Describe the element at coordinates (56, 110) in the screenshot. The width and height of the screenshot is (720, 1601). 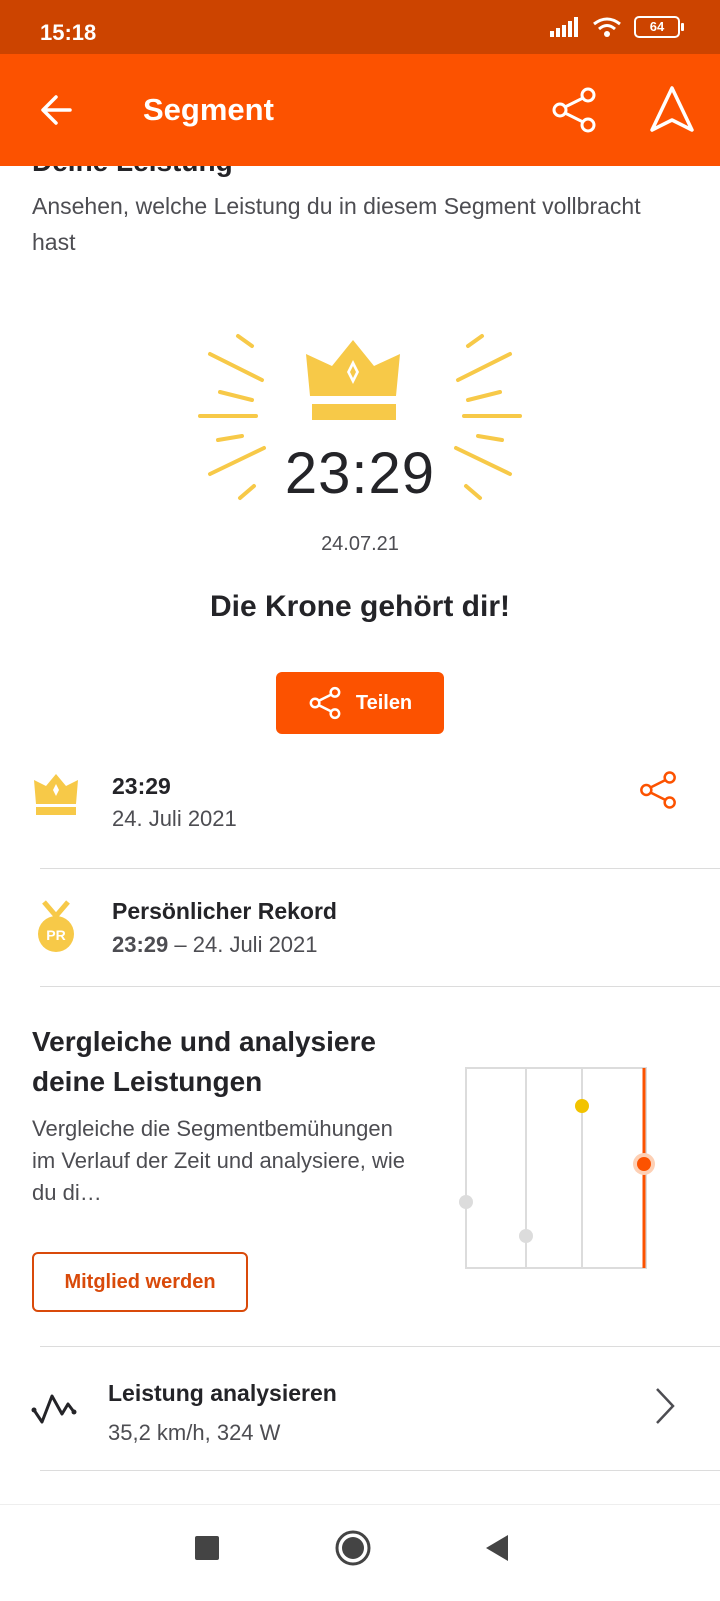
I see `back-arrow-icon` at that location.